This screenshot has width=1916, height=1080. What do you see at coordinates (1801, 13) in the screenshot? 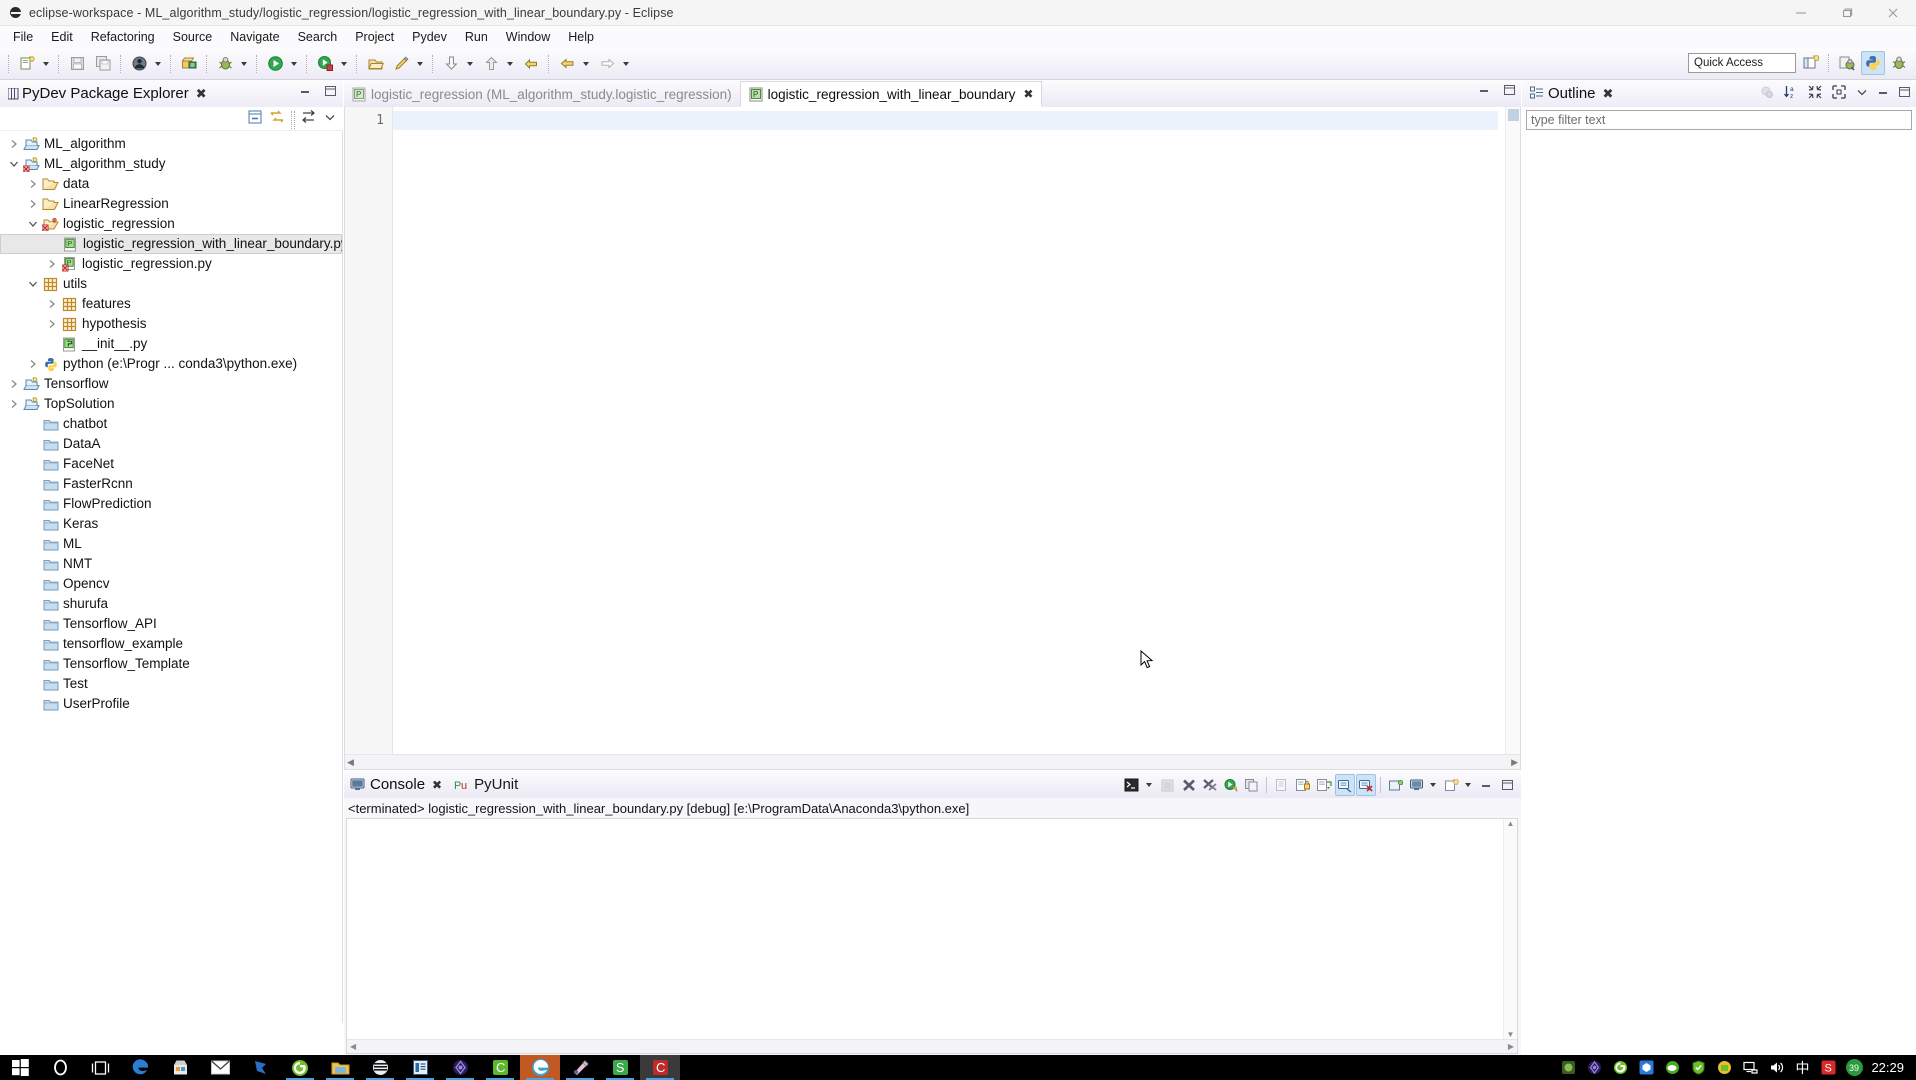
I see `minimize-button` at bounding box center [1801, 13].